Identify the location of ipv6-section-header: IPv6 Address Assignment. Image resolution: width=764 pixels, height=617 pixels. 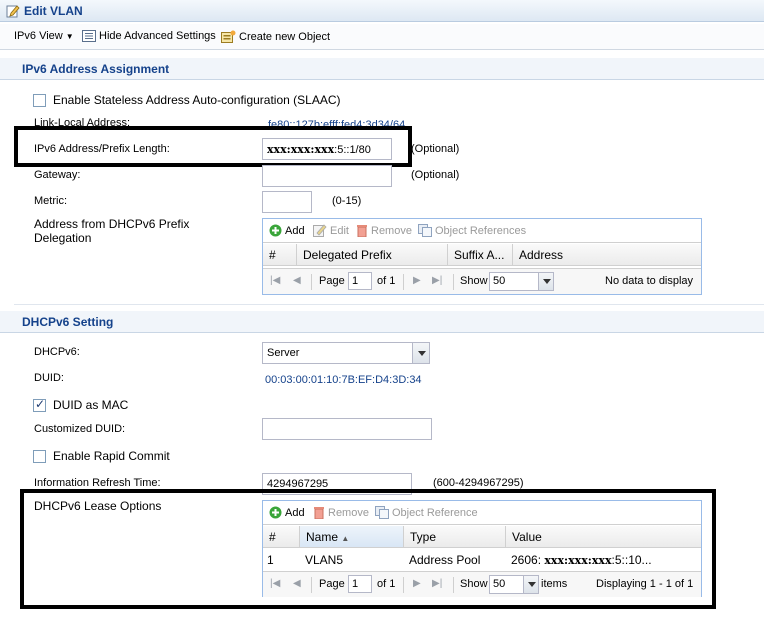
(382, 69).